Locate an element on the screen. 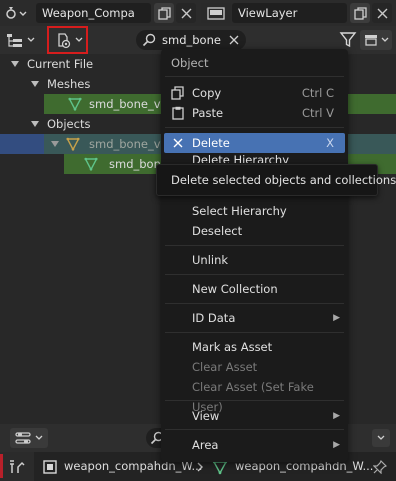  close-scene-button is located at coordinates (186, 13).